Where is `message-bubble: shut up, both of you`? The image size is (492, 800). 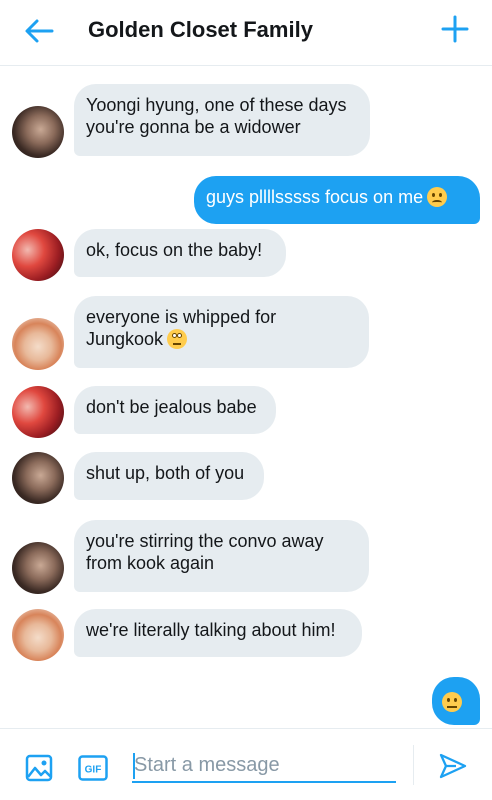
message-bubble: shut up, both of you is located at coordinates (169, 476).